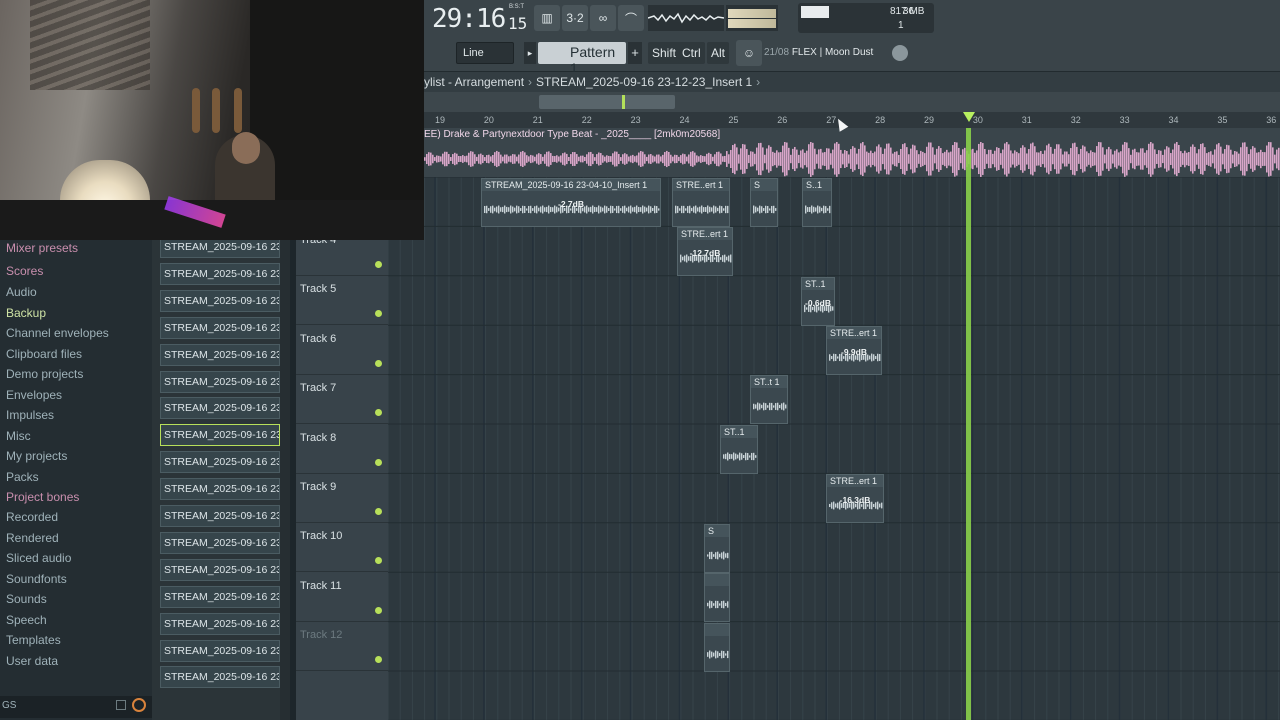 The height and width of the screenshot is (720, 1280). Describe the element at coordinates (342, 400) in the screenshot. I see `track-header: Track 7` at that location.